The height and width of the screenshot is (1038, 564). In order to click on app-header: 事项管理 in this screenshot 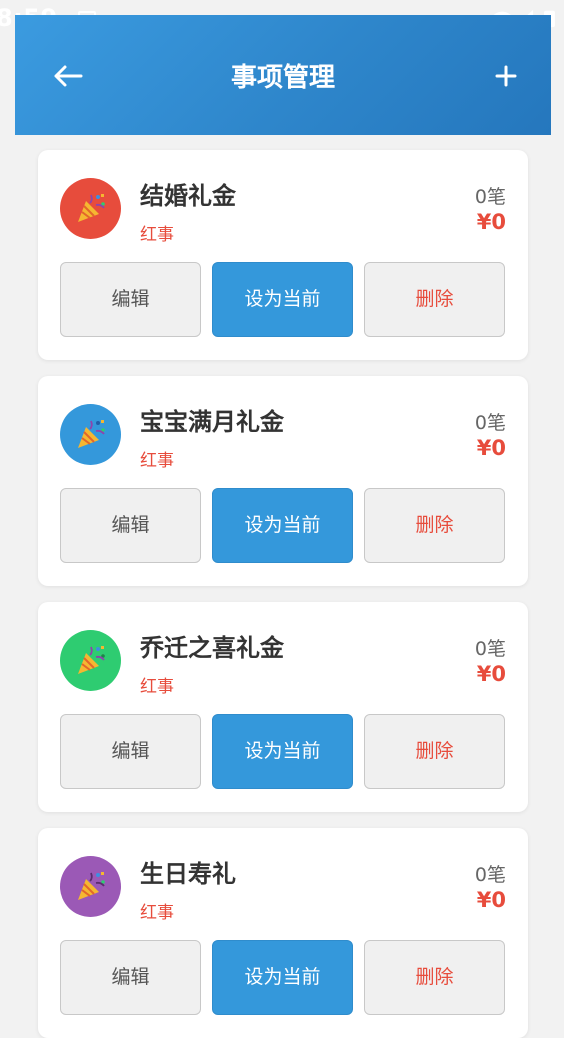, I will do `click(283, 75)`.